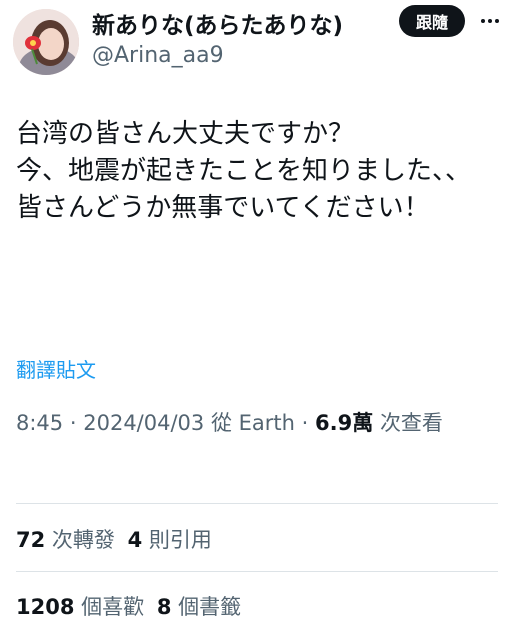 This screenshot has height=640, width=514. What do you see at coordinates (56, 368) in the screenshot?
I see `translate-post-link: 翻譯貼文` at bounding box center [56, 368].